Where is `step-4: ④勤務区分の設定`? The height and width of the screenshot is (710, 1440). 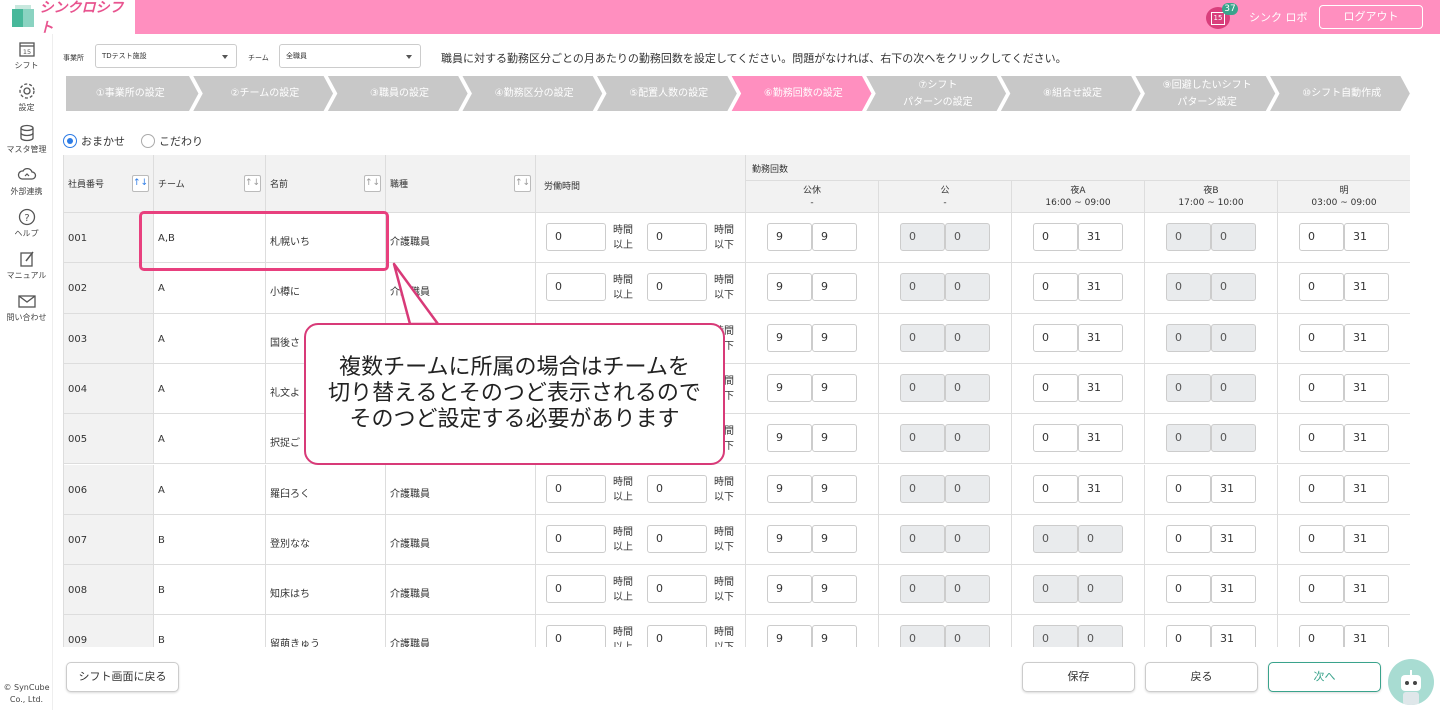
step-4: ④勤務区分の設定 is located at coordinates (534, 93).